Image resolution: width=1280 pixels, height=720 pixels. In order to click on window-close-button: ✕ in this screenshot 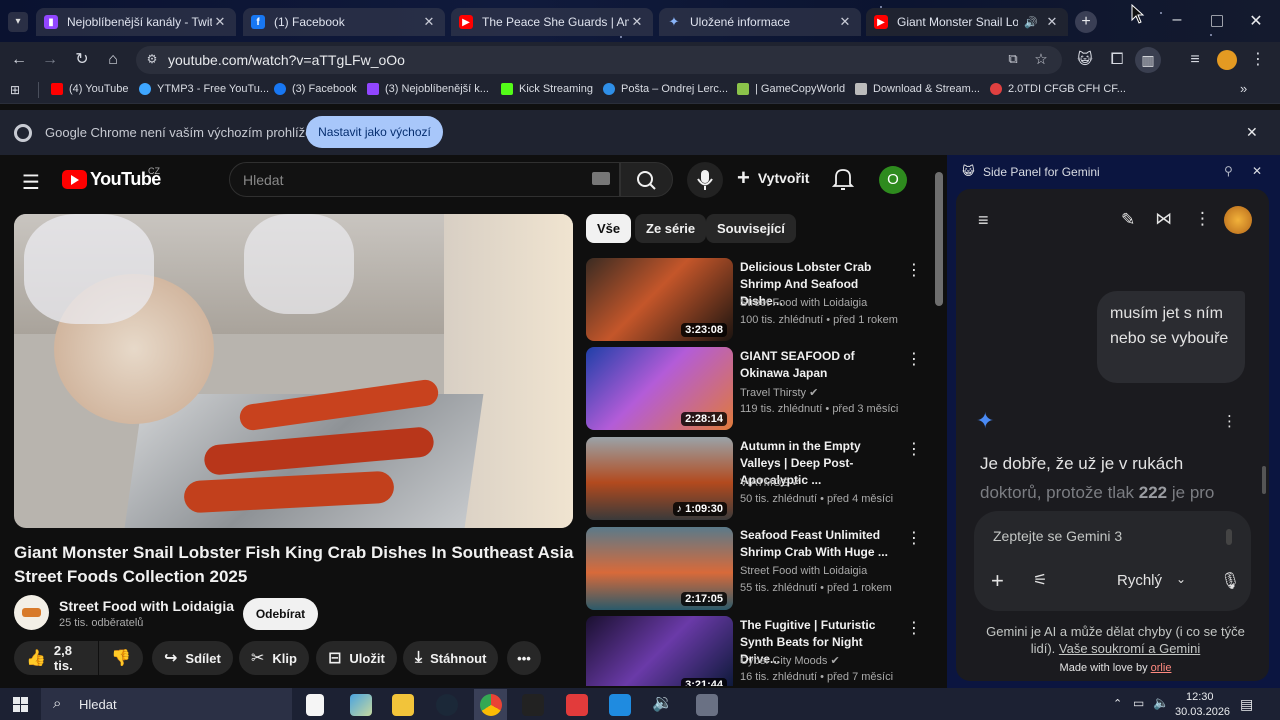, I will do `click(1256, 21)`.